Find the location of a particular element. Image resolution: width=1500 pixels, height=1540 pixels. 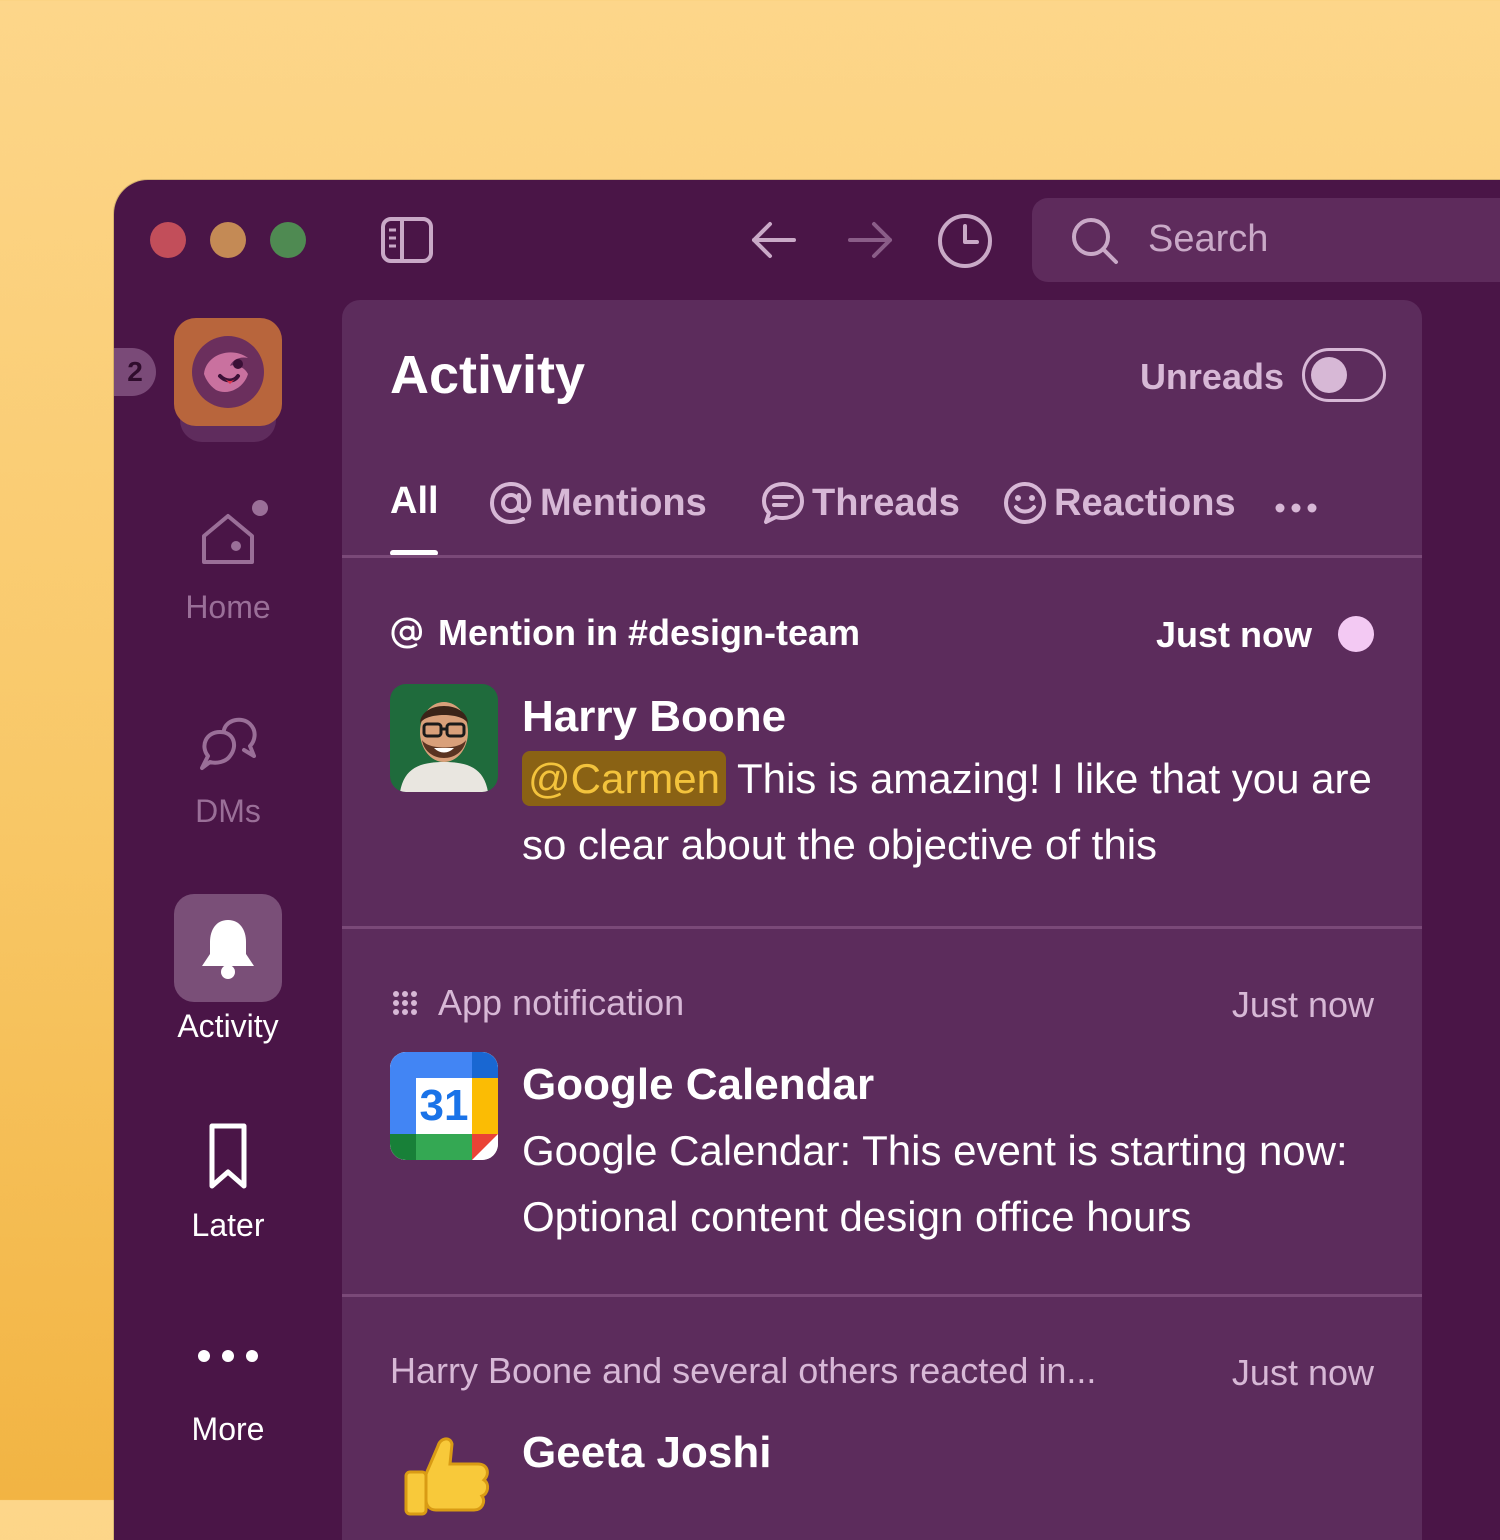

back-arrow-icon is located at coordinates (774, 240).